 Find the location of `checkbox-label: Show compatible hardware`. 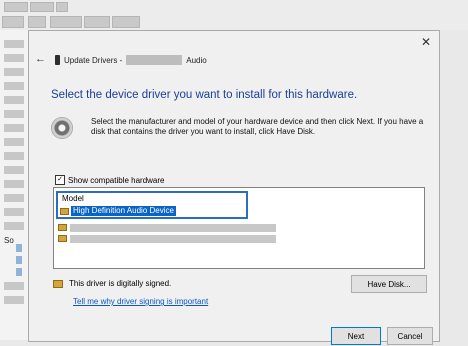

checkbox-label: Show compatible hardware is located at coordinates (116, 180).